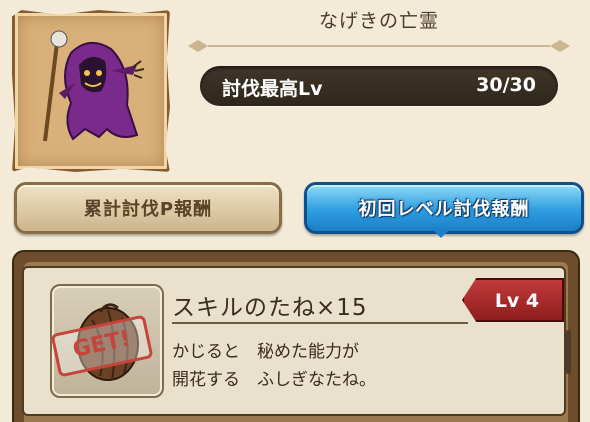 This screenshot has height=422, width=590. I want to click on scrollbar, so click(568, 352).